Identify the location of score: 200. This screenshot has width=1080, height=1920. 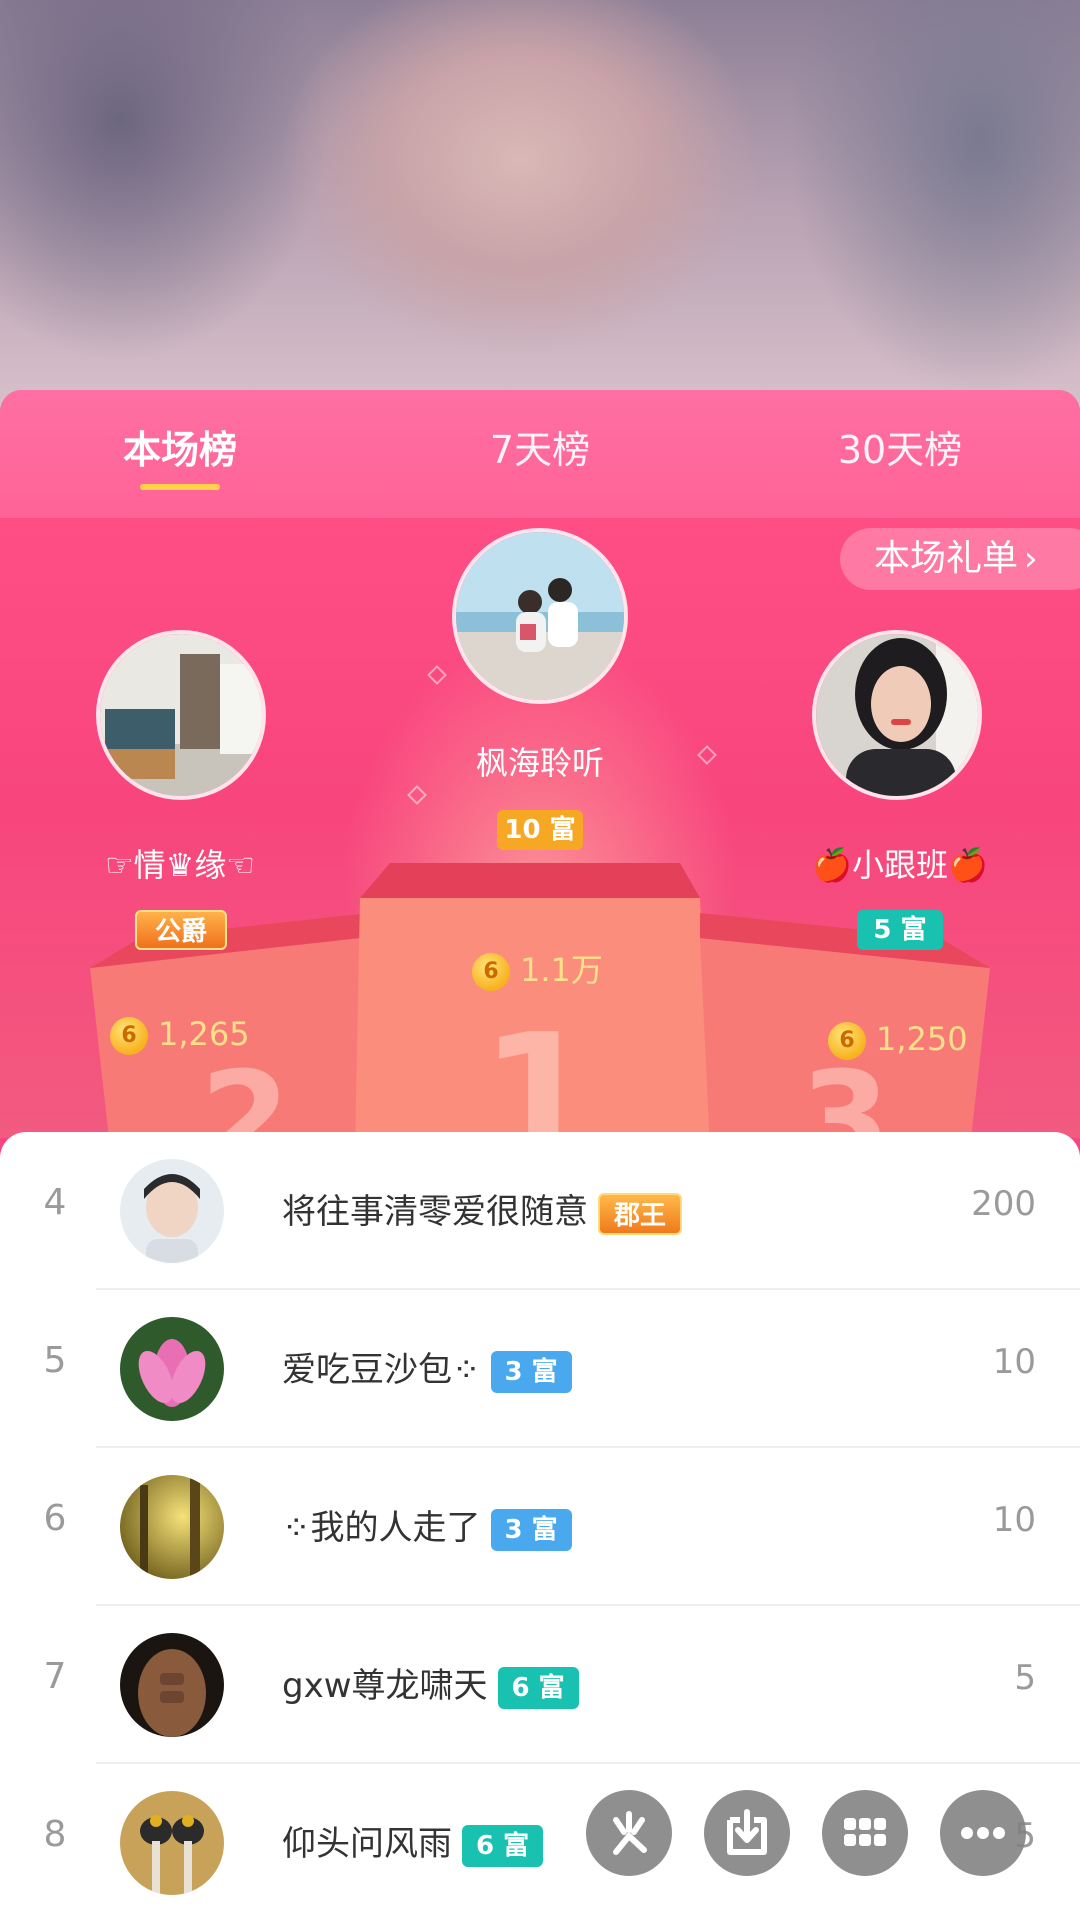
(1003, 1204).